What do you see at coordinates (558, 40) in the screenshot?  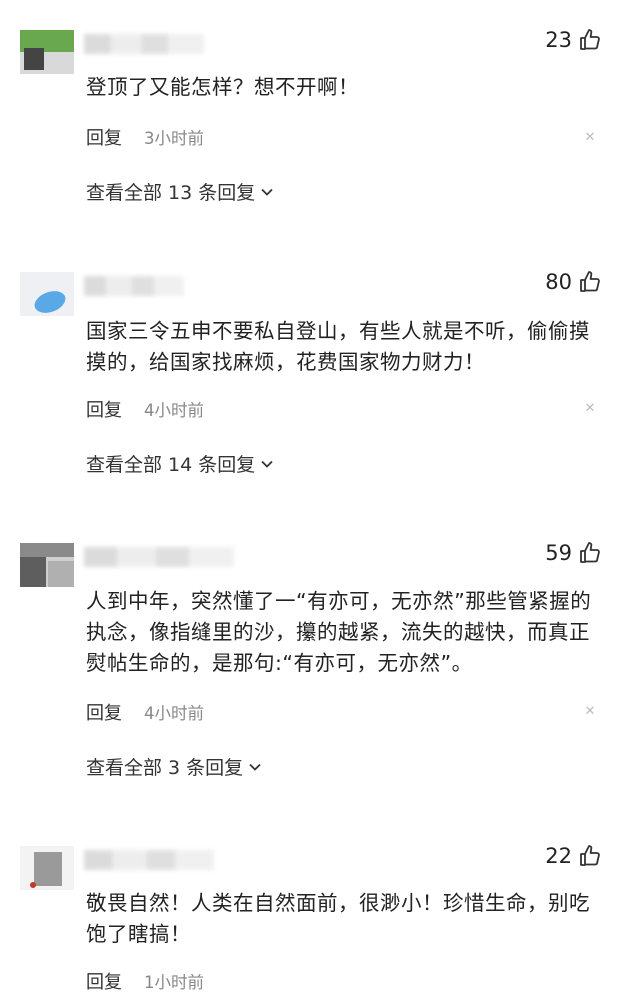 I see `like-count: 23` at bounding box center [558, 40].